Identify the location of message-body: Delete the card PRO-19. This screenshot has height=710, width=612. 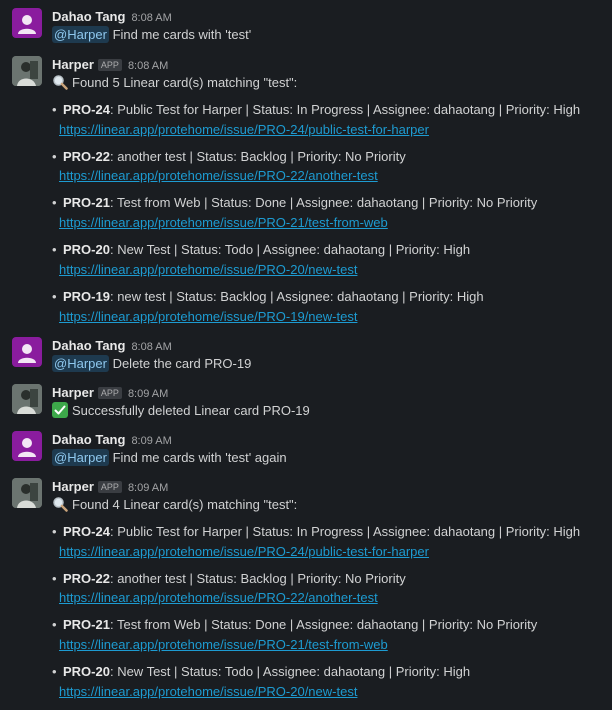
(182, 363).